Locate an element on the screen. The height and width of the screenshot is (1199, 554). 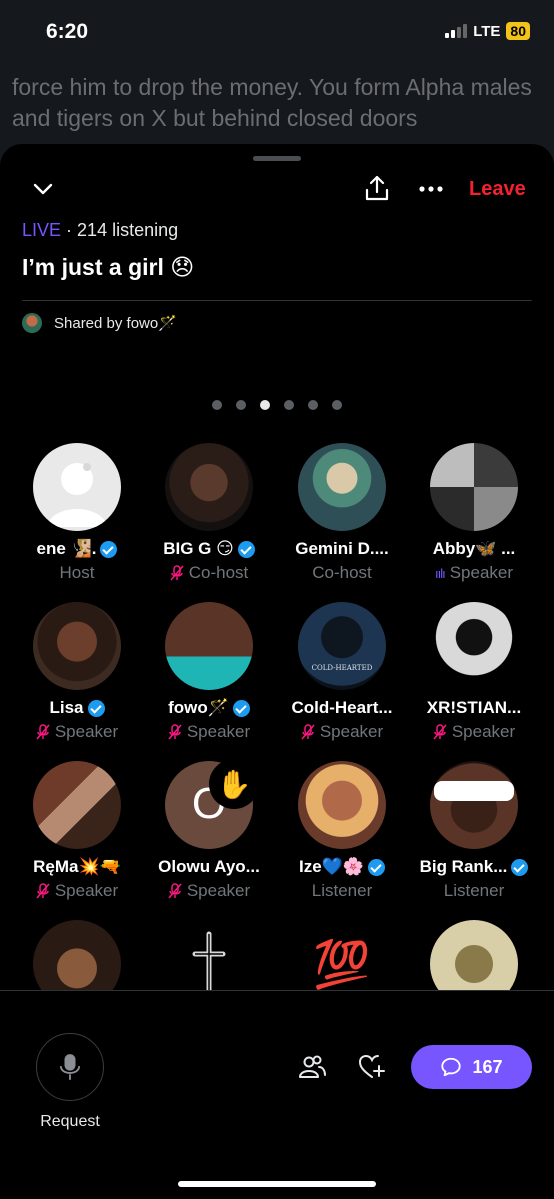
participant-role: Host is located at coordinates (77, 572).